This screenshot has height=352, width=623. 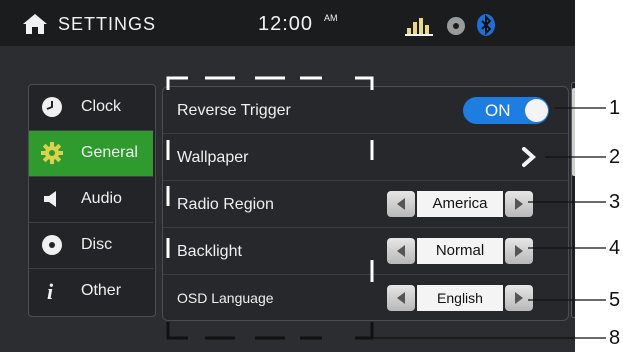 I want to click on callout-number: 5, so click(x=615, y=300).